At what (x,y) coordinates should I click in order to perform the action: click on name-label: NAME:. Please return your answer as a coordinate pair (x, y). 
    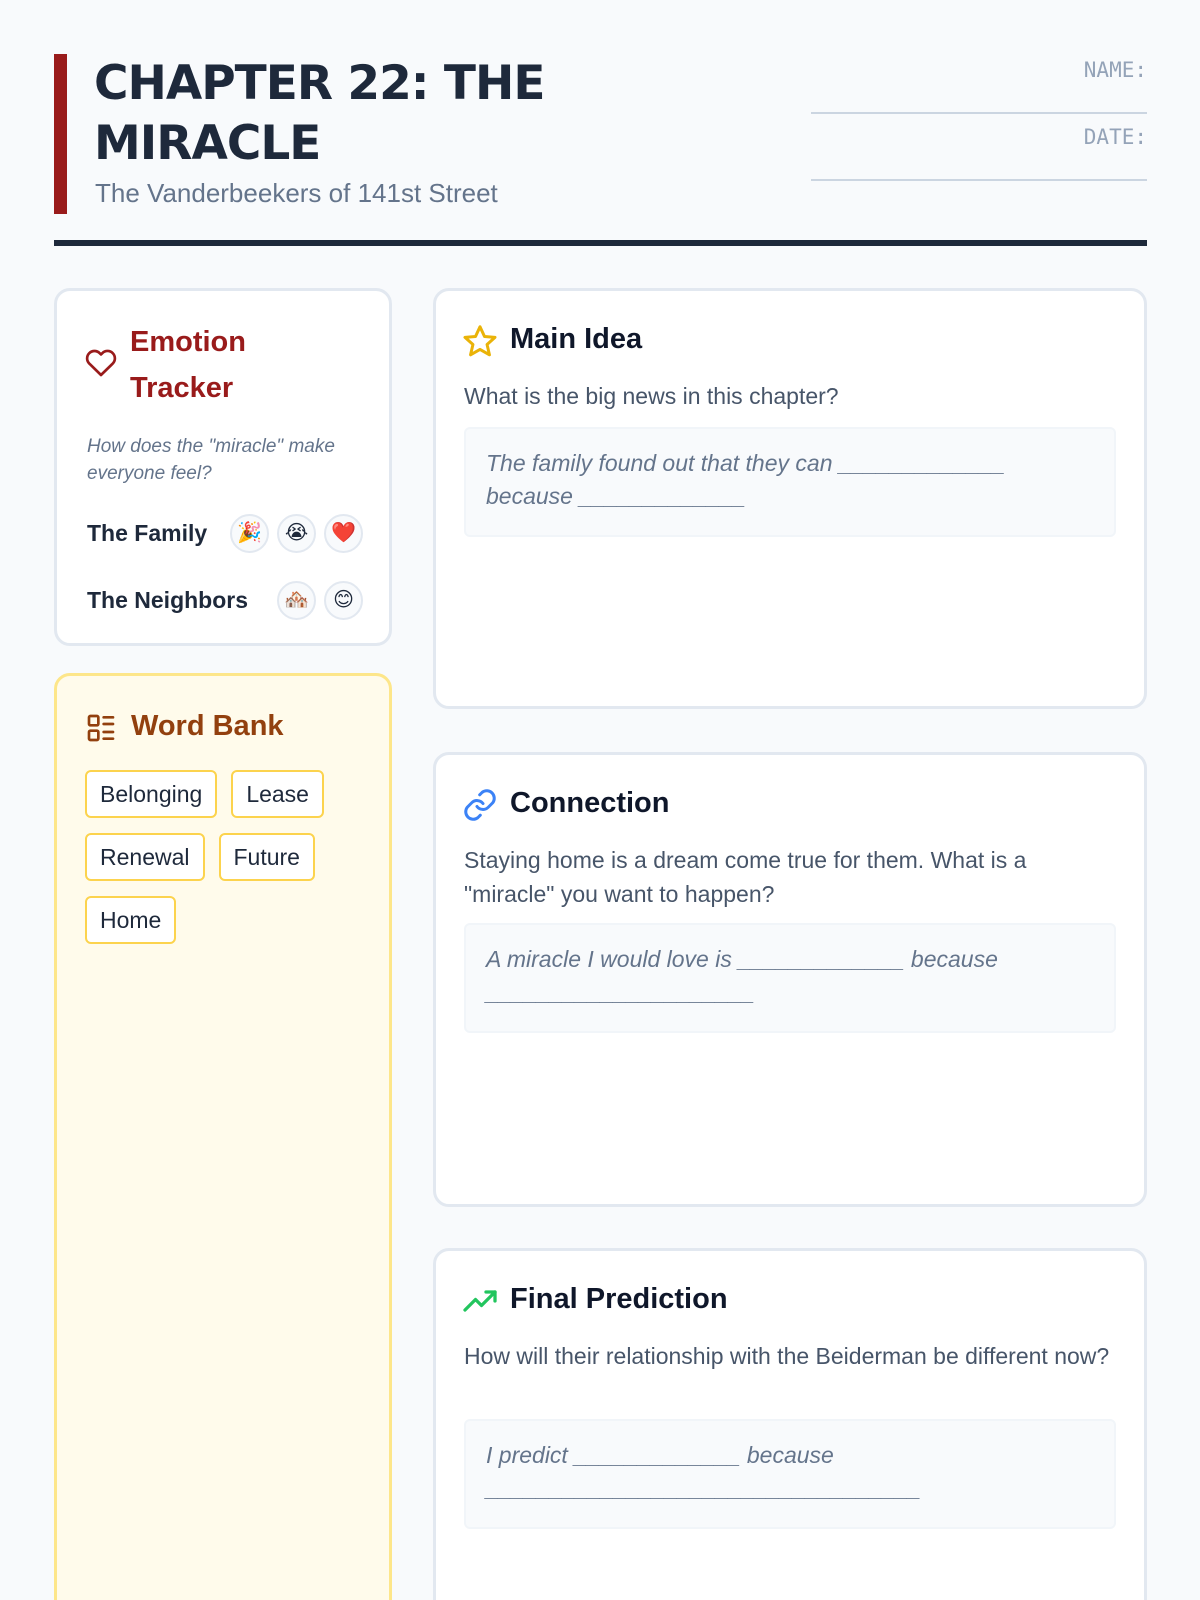
    Looking at the image, I should click on (1115, 70).